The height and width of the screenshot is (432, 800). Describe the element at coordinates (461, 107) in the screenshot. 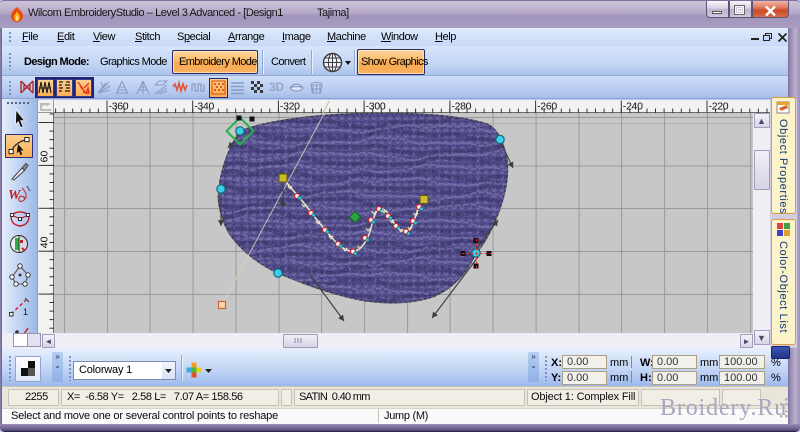

I see `svg-text: -280` at that location.